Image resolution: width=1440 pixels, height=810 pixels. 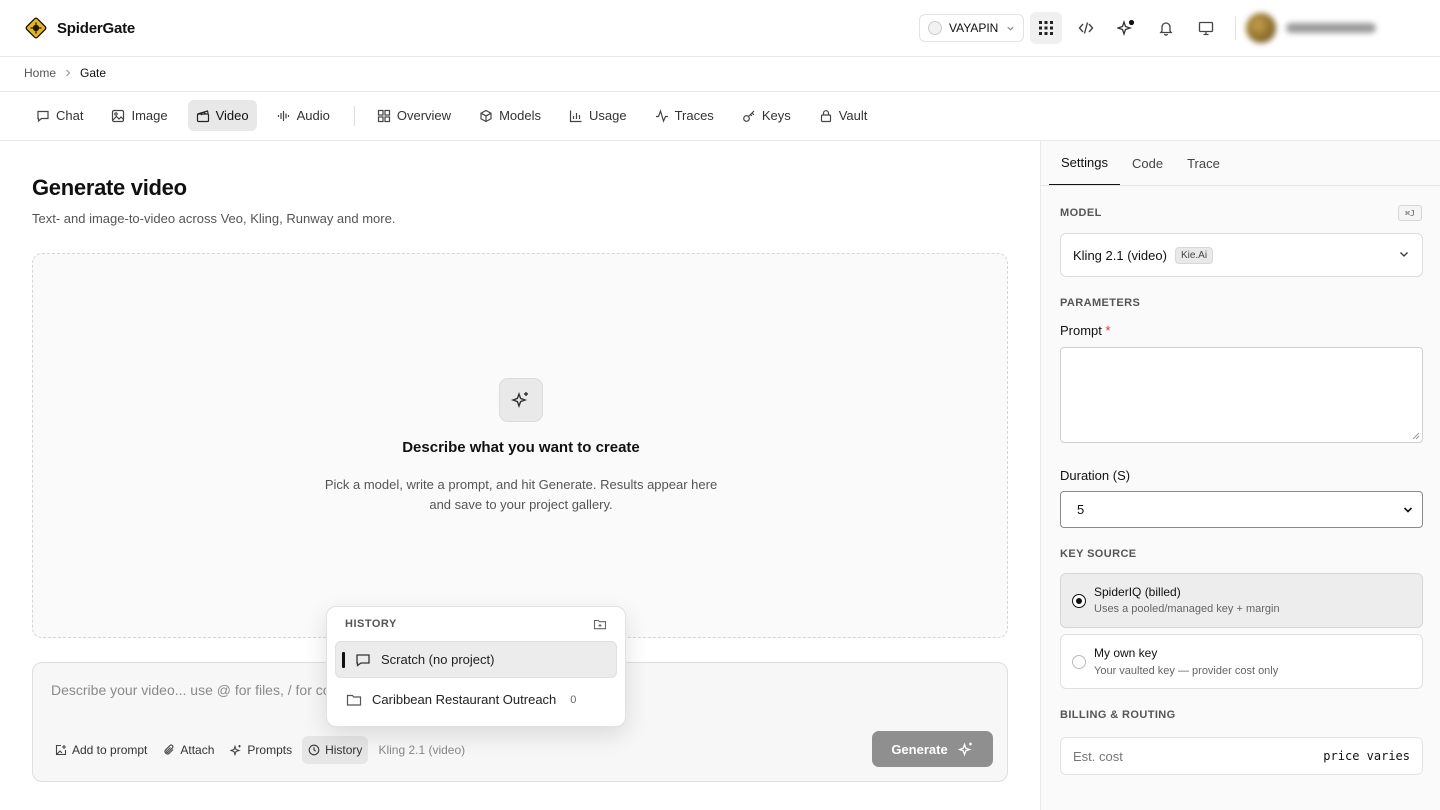 What do you see at coordinates (965, 749) in the screenshot?
I see `sparkle-icon` at bounding box center [965, 749].